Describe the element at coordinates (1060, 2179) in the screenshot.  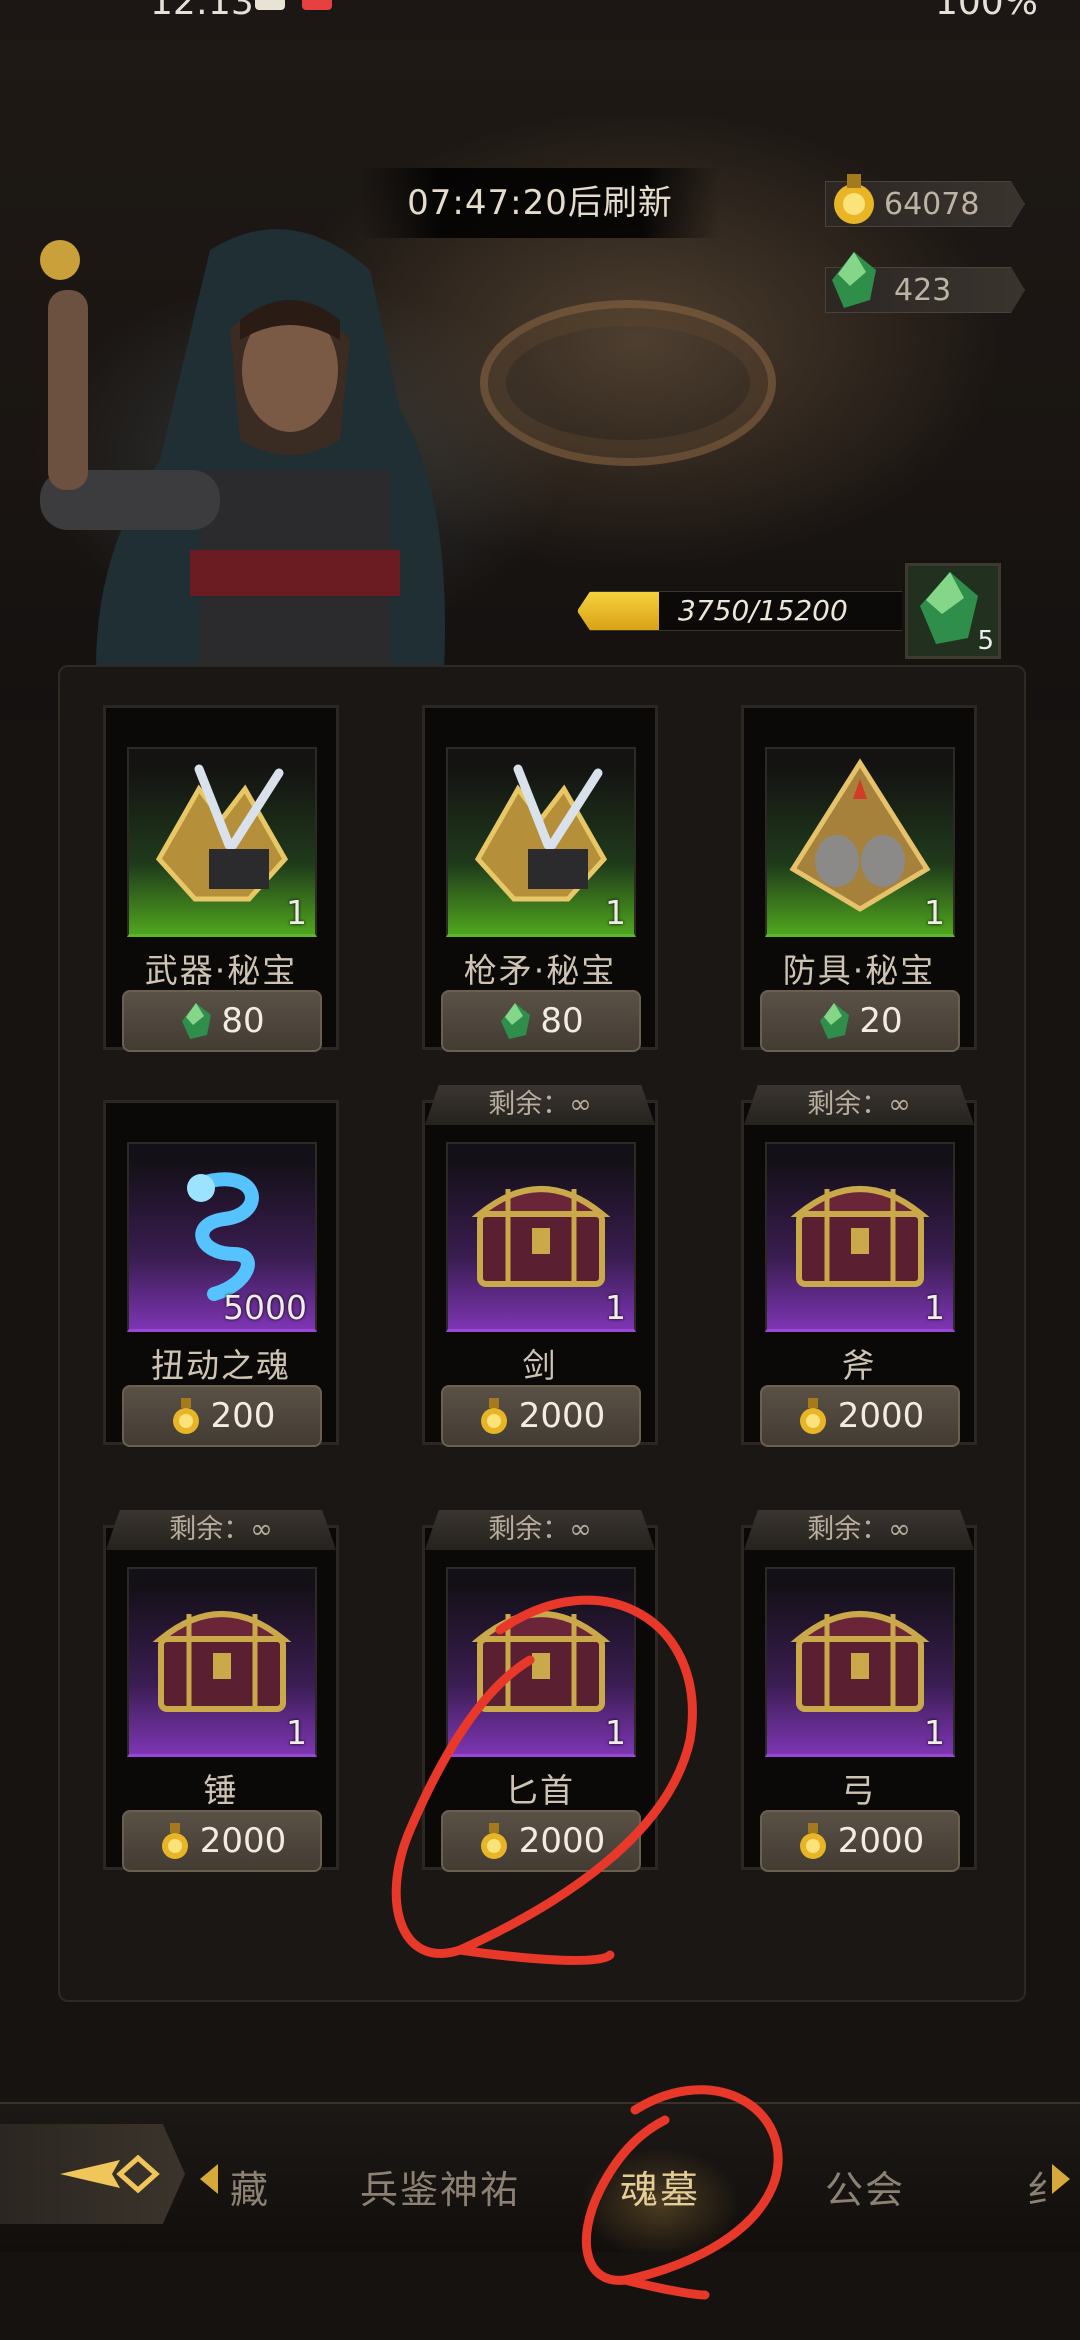
I see `scroll-right-arrow-icon` at that location.